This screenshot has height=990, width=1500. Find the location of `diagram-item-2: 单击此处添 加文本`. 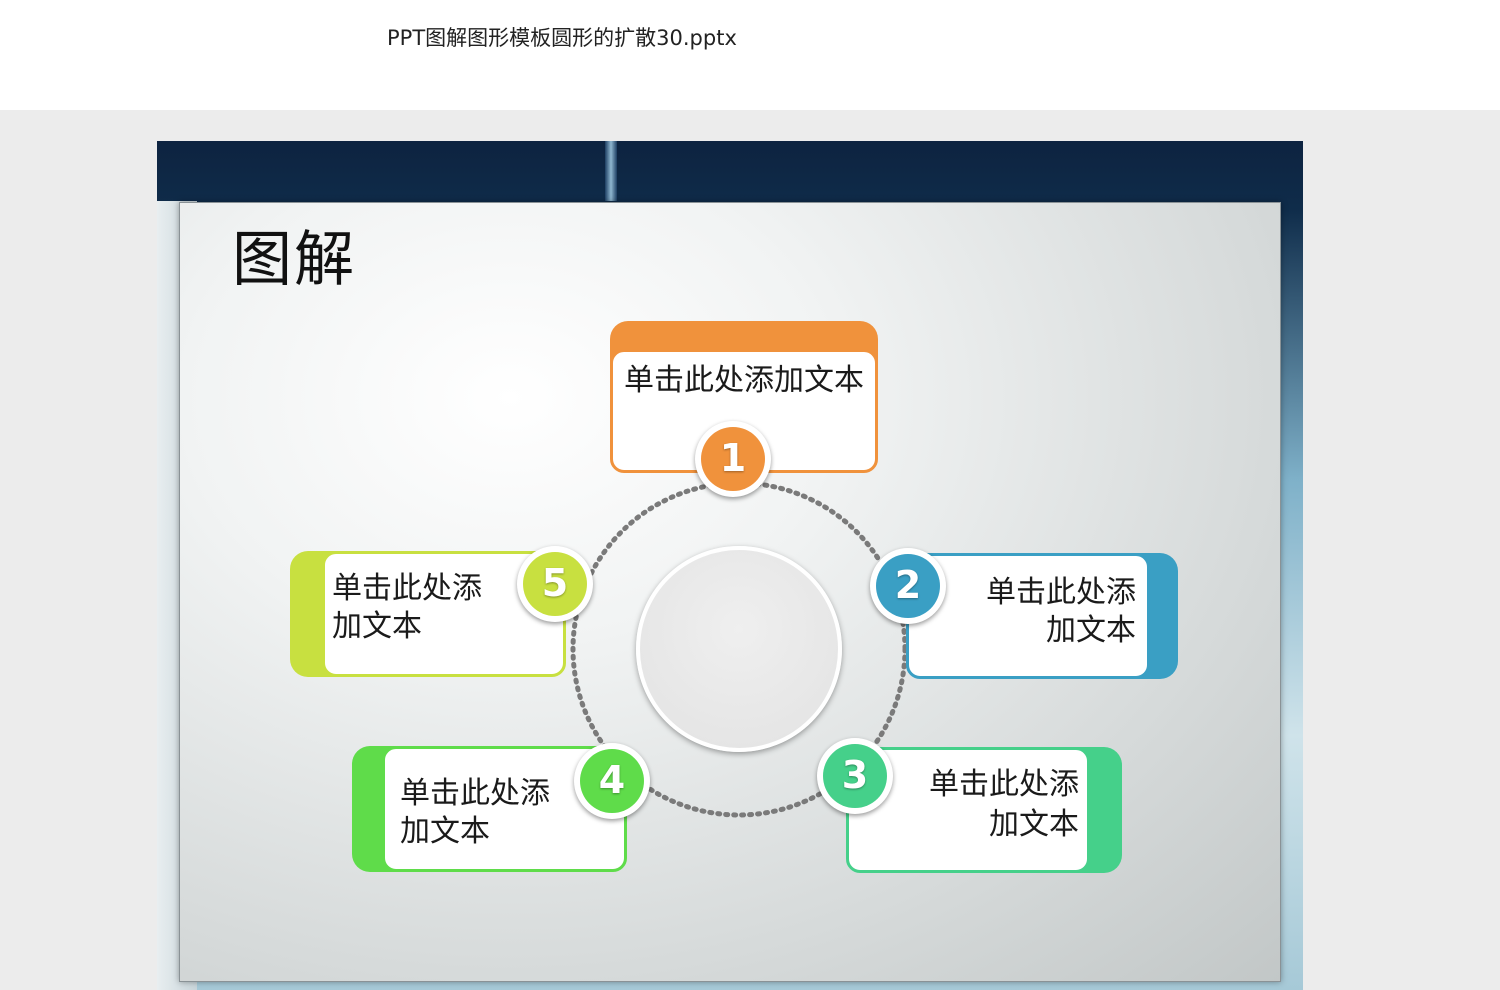

diagram-item-2: 单击此处添 加文本 is located at coordinates (1043, 618).